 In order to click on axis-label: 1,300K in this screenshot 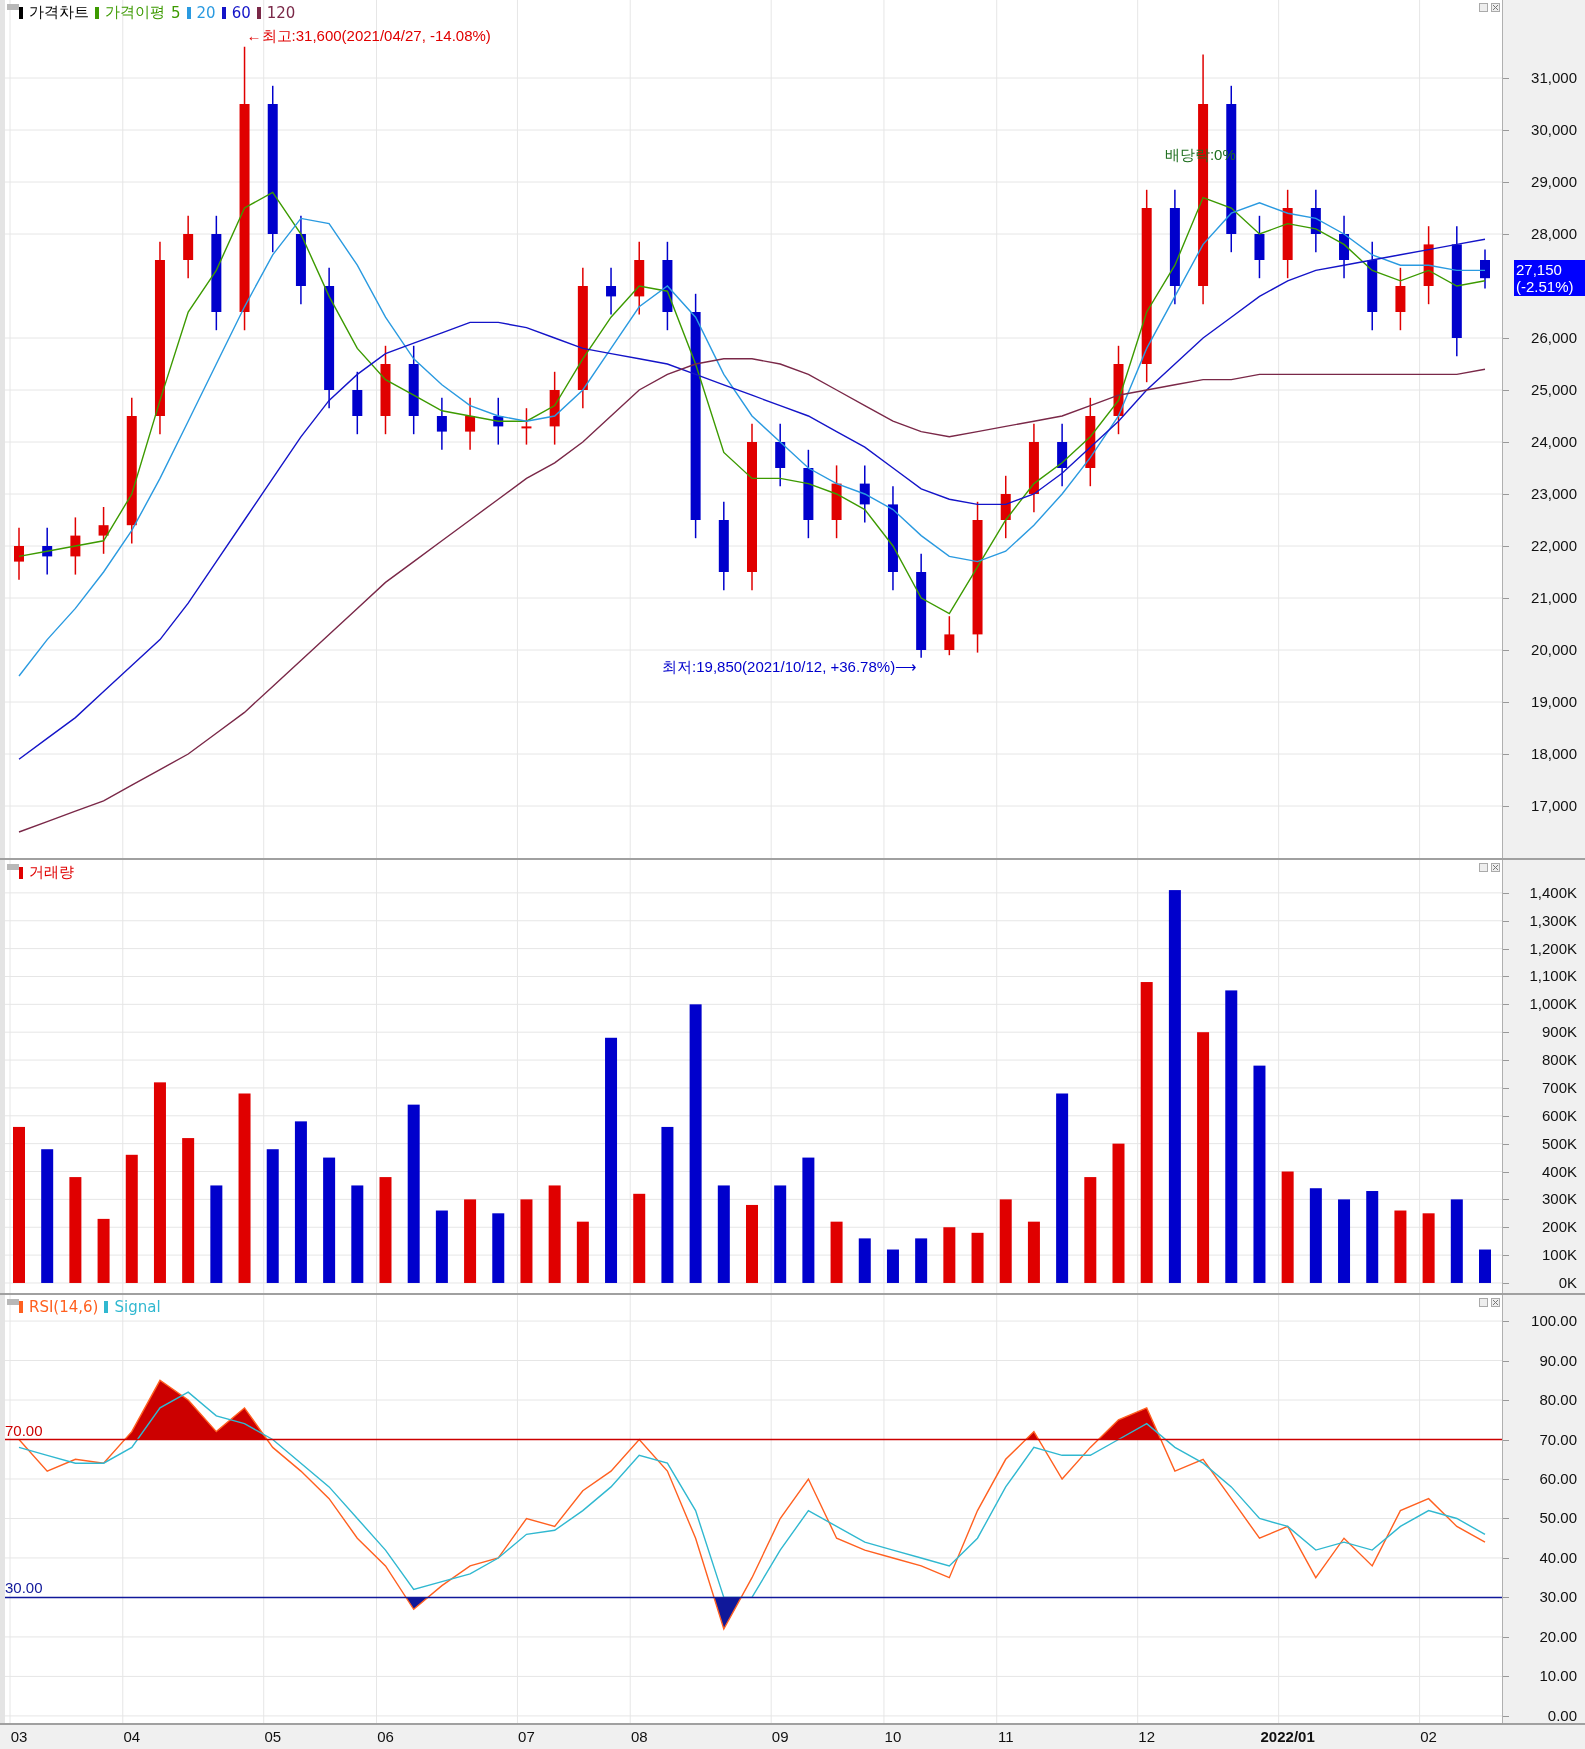, I will do `click(1553, 920)`.